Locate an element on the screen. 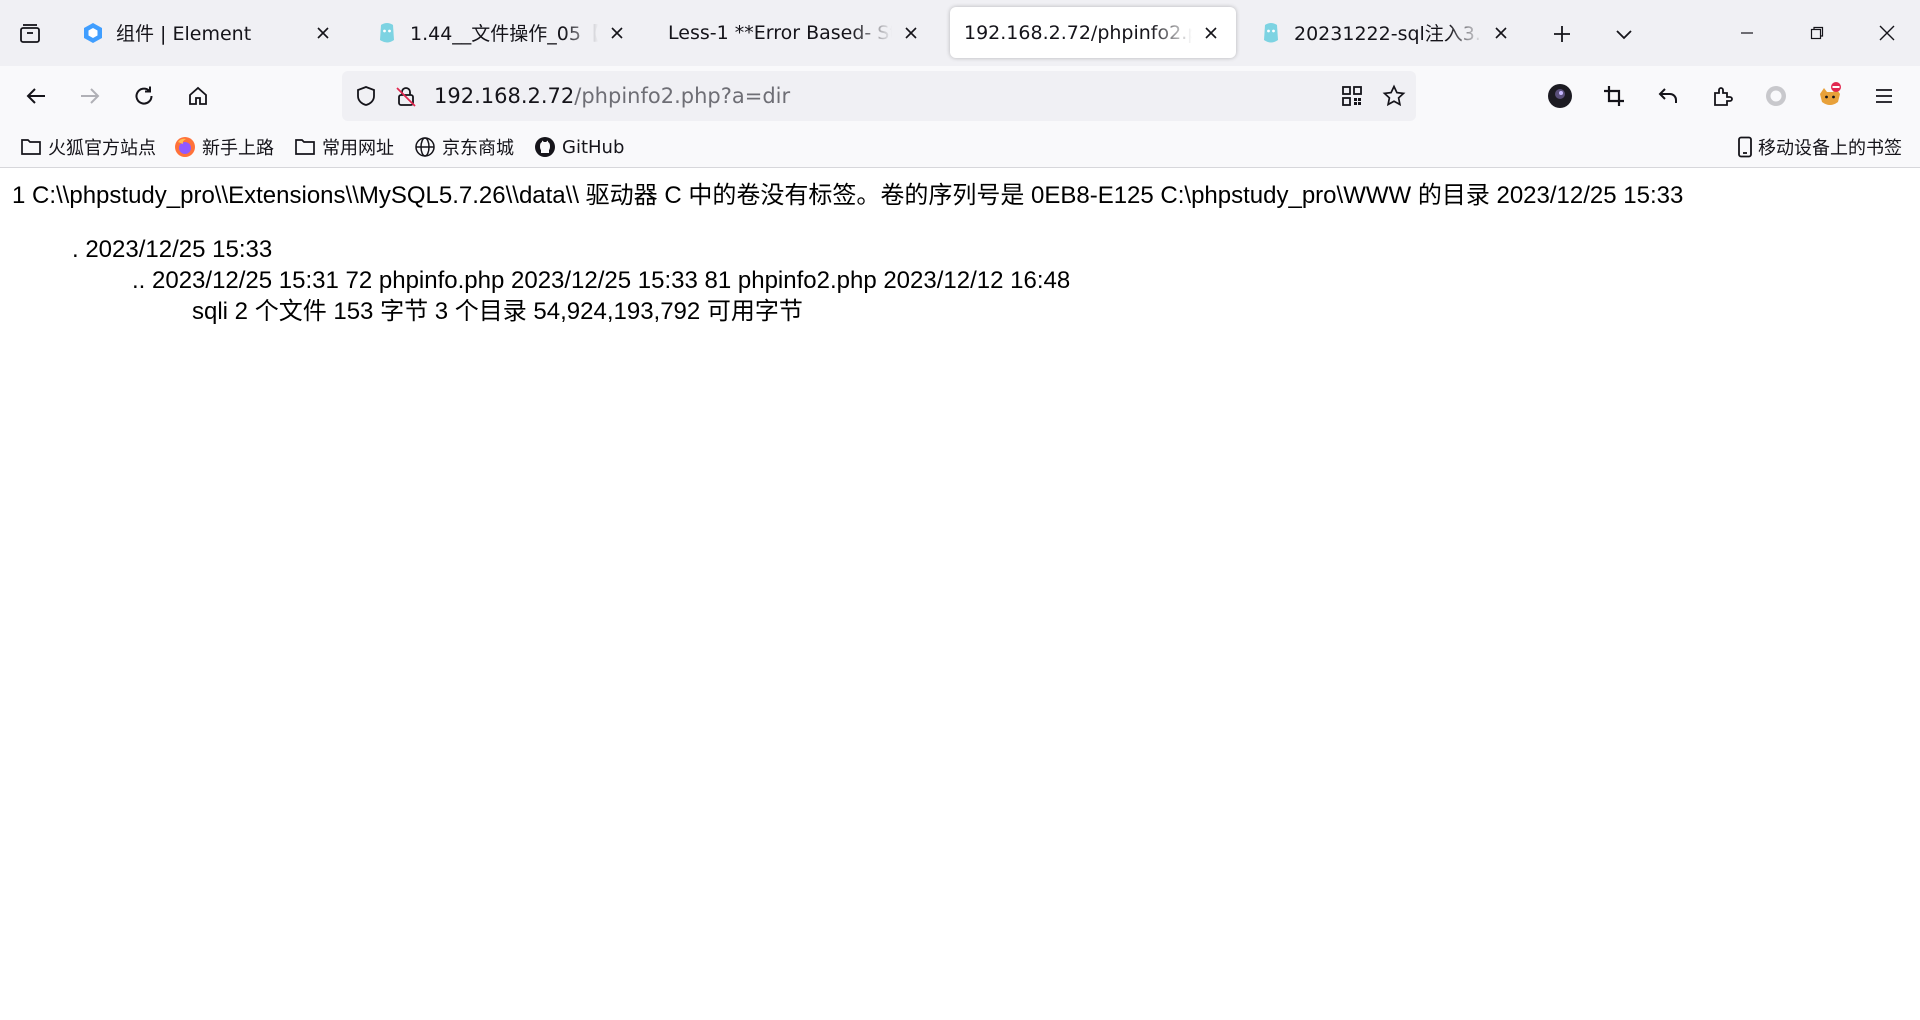  bookmark-folder-firefox-official: 火狐官方站点 is located at coordinates (88, 147).